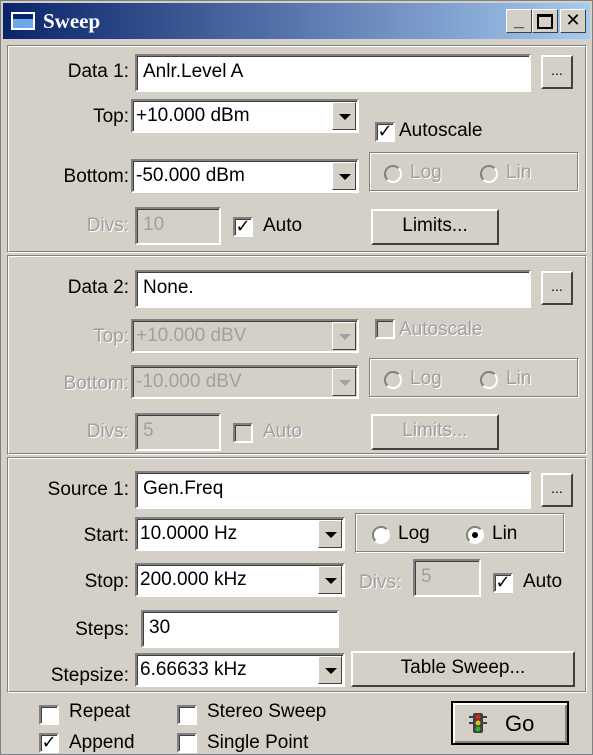 This screenshot has height=755, width=593. I want to click on data2-top-label: Top:, so click(111, 336).